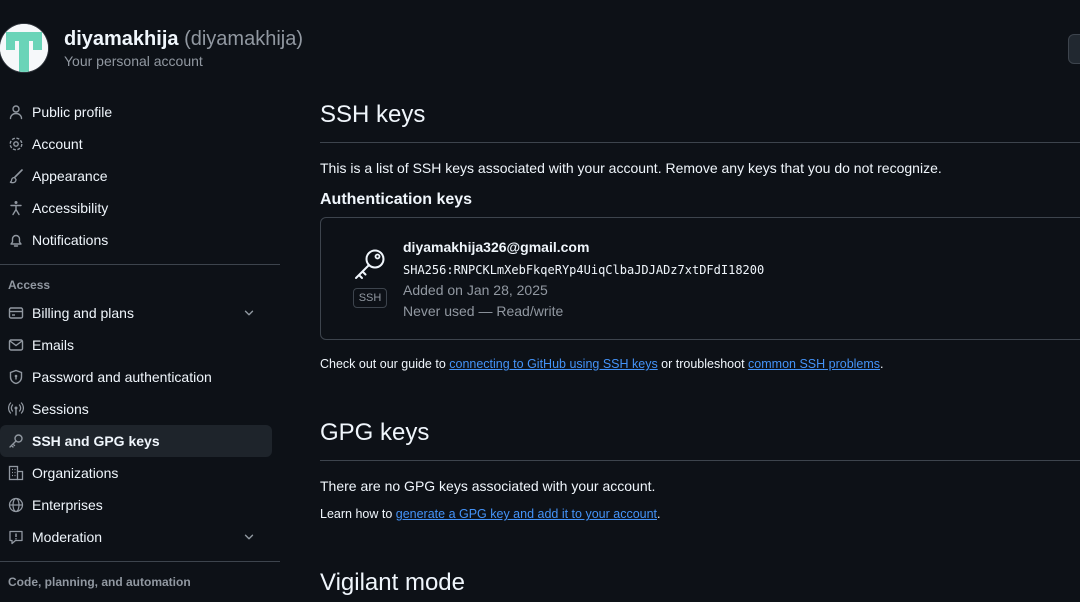  Describe the element at coordinates (132, 345) in the screenshot. I see `sidebar-item-emails: Emails` at that location.